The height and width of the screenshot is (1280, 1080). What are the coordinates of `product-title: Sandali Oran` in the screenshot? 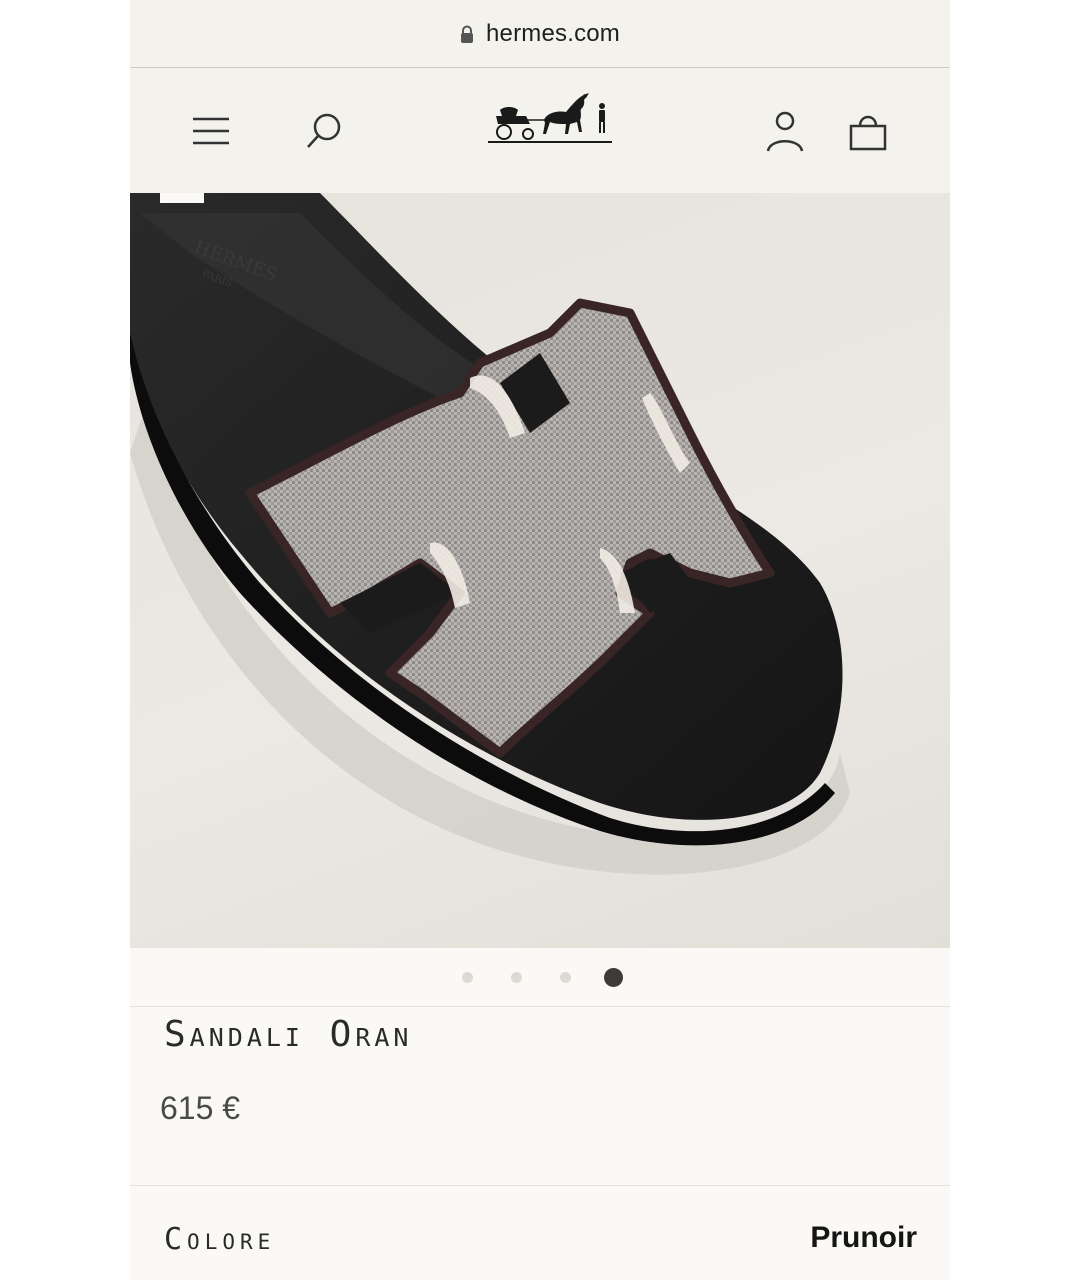 It's located at (288, 1034).